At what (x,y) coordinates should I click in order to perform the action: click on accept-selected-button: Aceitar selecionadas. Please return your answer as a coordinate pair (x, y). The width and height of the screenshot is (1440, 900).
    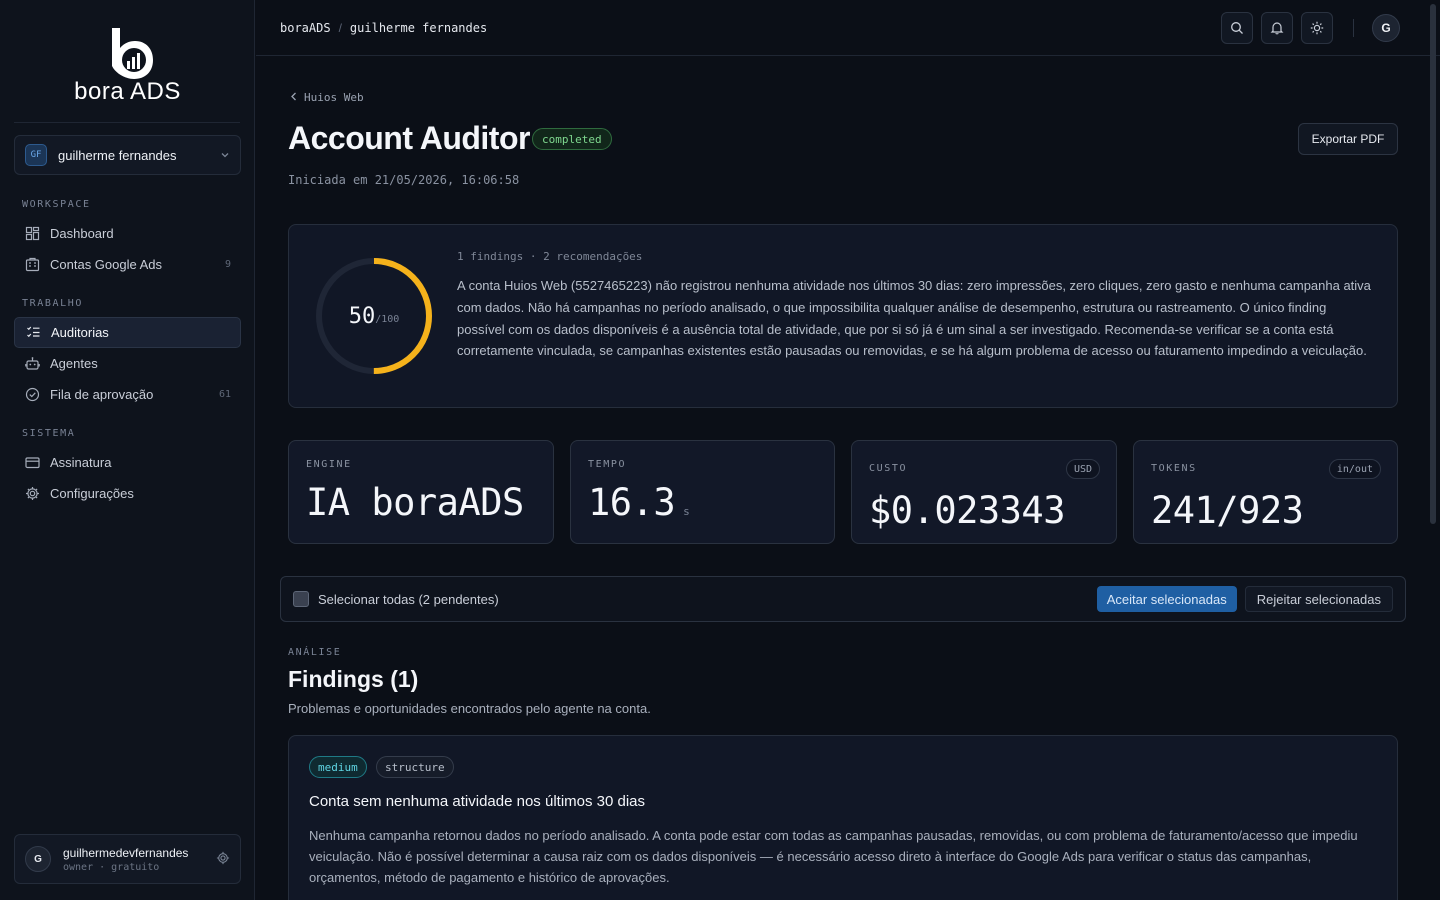
    Looking at the image, I should click on (1166, 599).